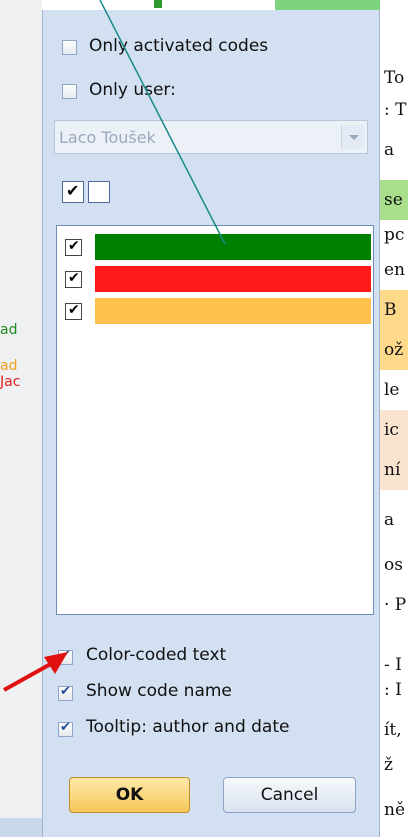 The height and width of the screenshot is (837, 408). What do you see at coordinates (395, 605) in the screenshot?
I see `document-text-fragment: · P` at bounding box center [395, 605].